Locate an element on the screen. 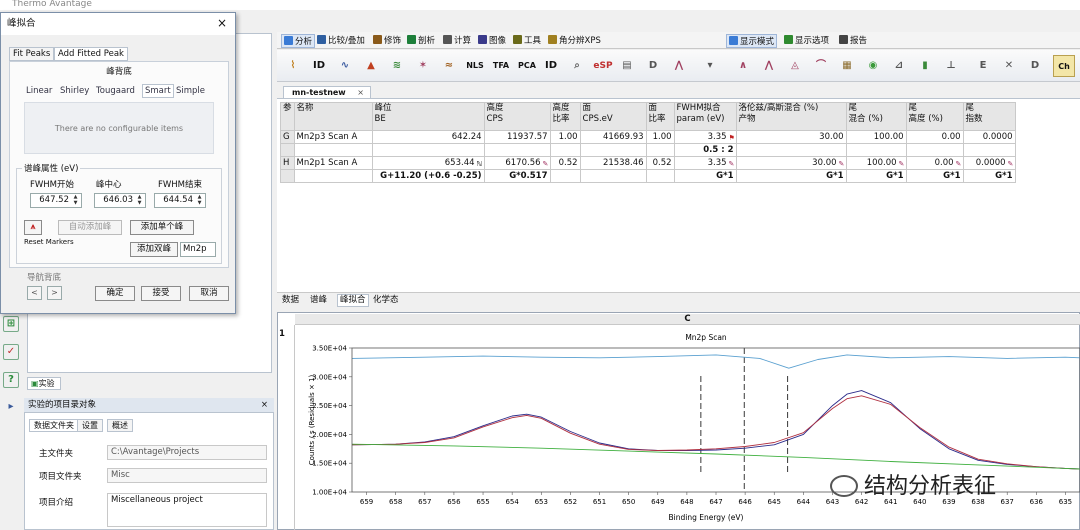  magnifier-icon: ⌕ is located at coordinates (577, 66).